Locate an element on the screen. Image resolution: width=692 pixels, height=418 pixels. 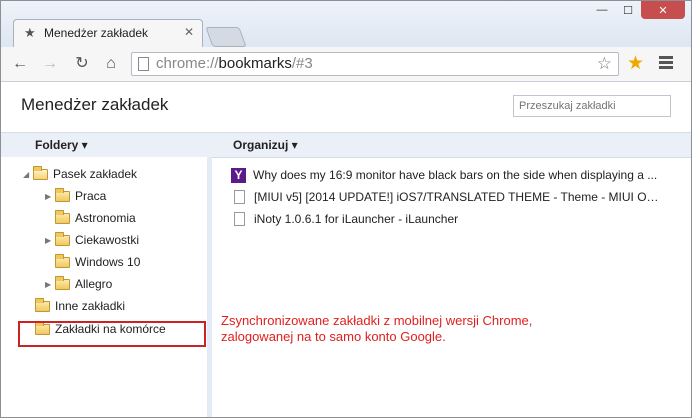
address-bar: chrome://bookmarks/#3 ☆ is located at coordinates (375, 64).